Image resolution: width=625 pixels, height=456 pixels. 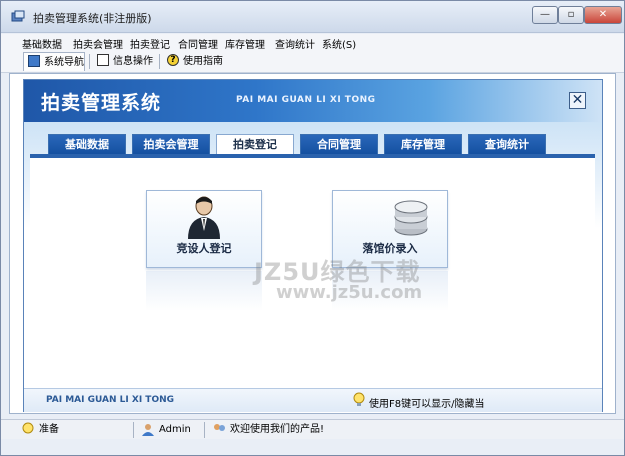 I want to click on status-welcome-text: 欢迎使用我们的产品!, so click(x=277, y=429).